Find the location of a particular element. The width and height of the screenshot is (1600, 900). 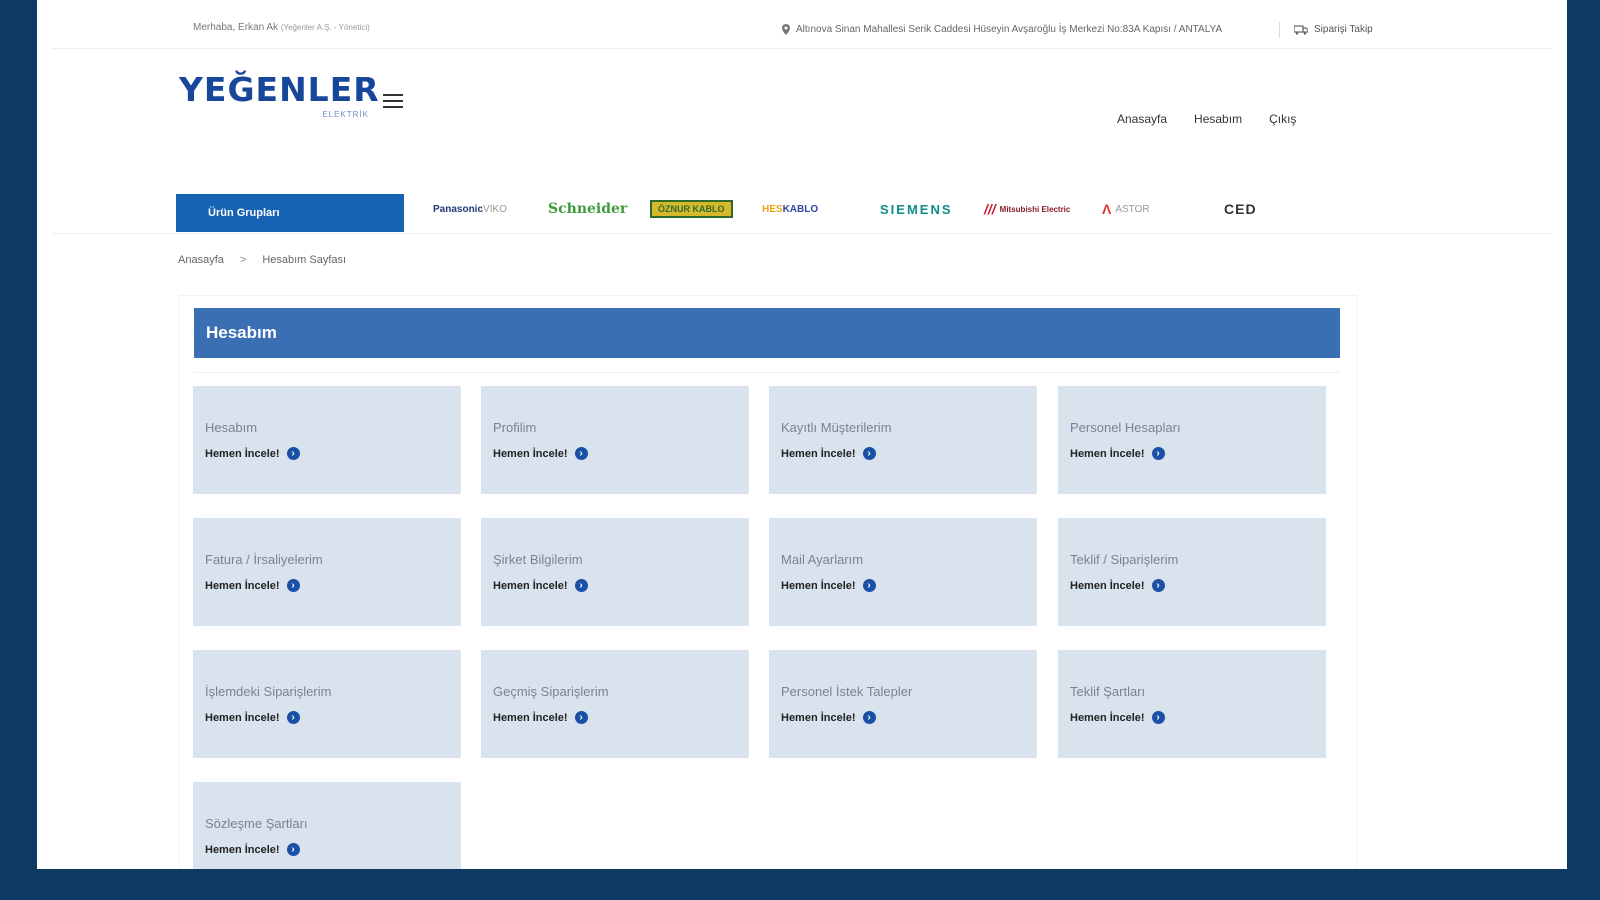

breadcrumb-home: Anasayfa is located at coordinates (201, 260).